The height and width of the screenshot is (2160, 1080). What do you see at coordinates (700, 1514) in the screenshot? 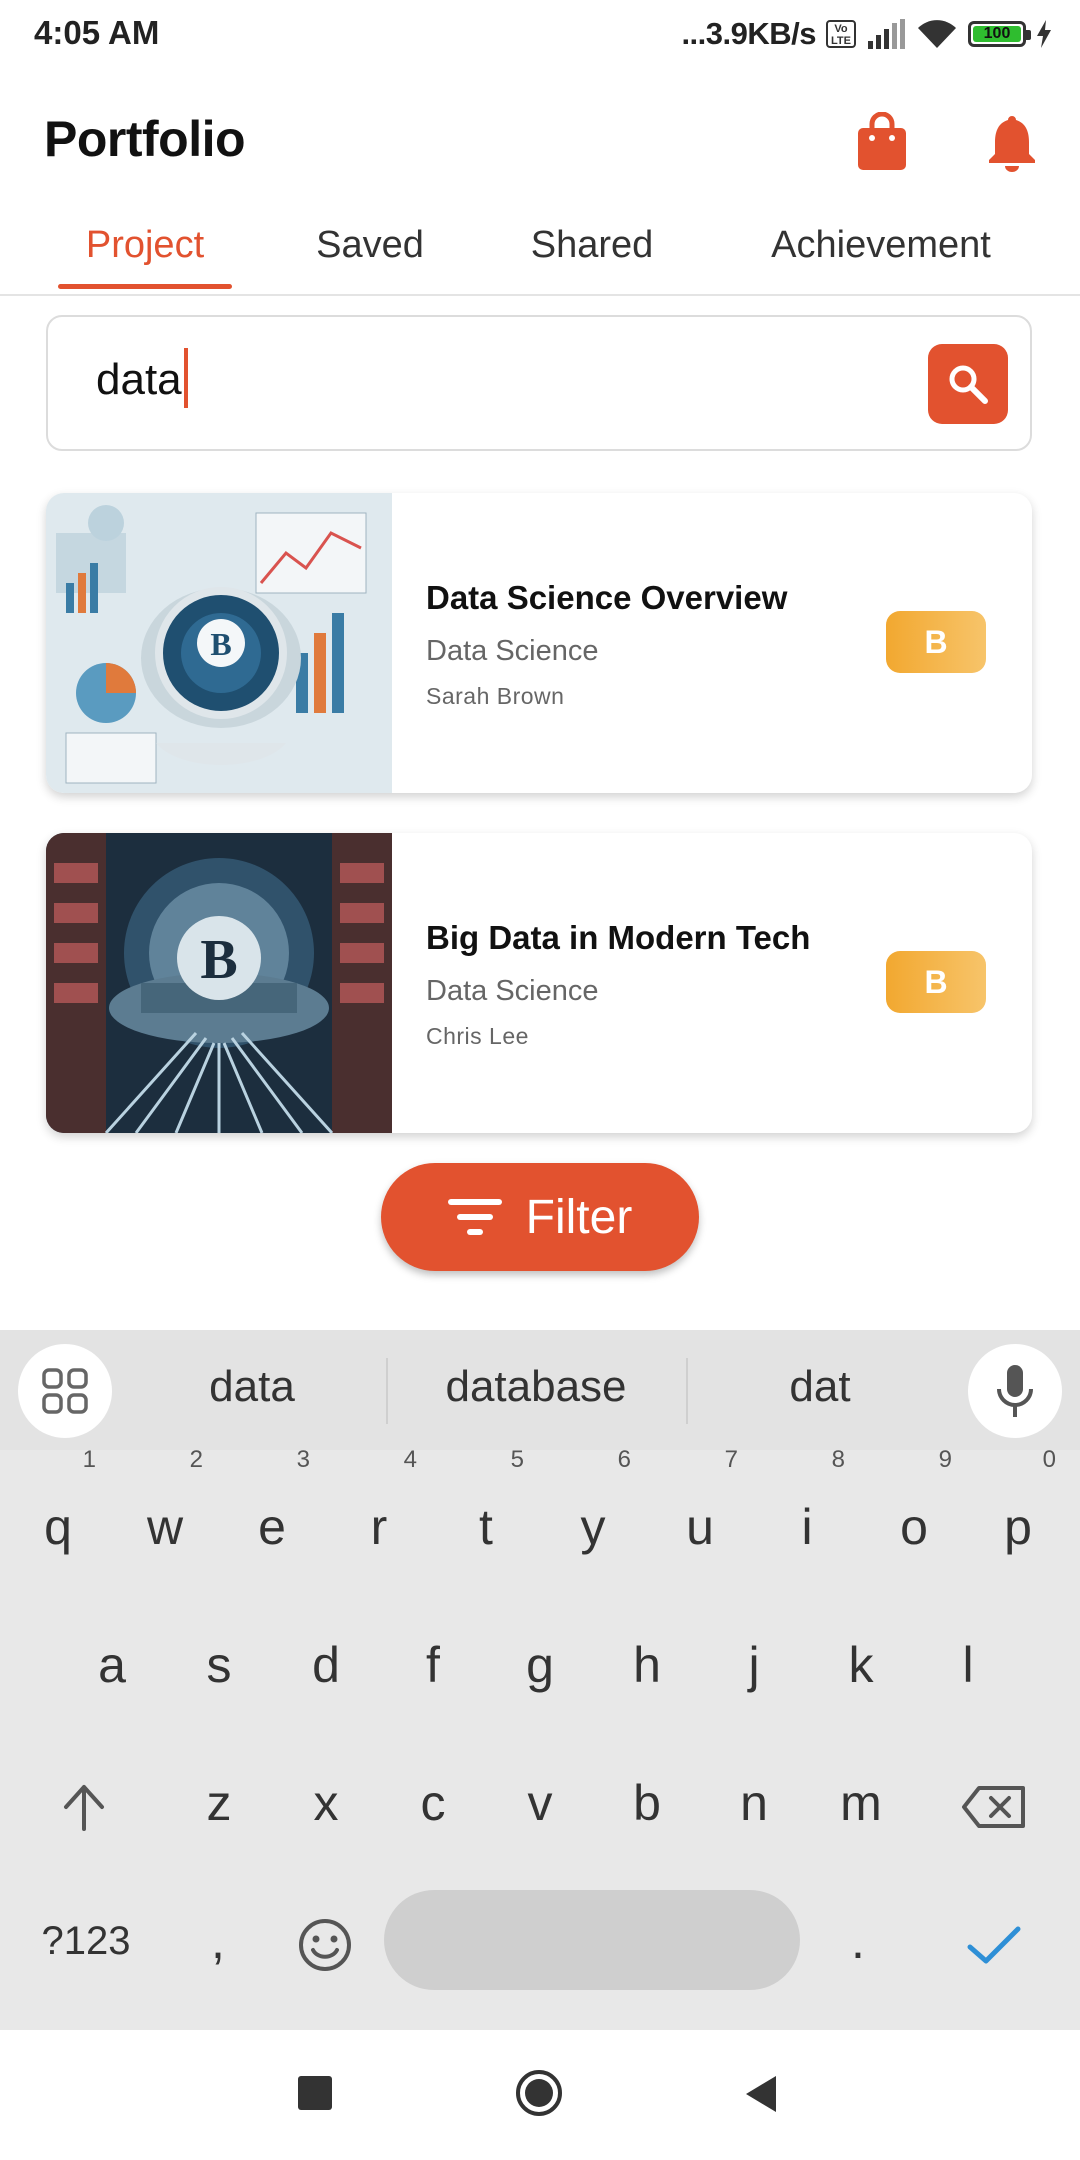
I see `key-u: 7u` at bounding box center [700, 1514].